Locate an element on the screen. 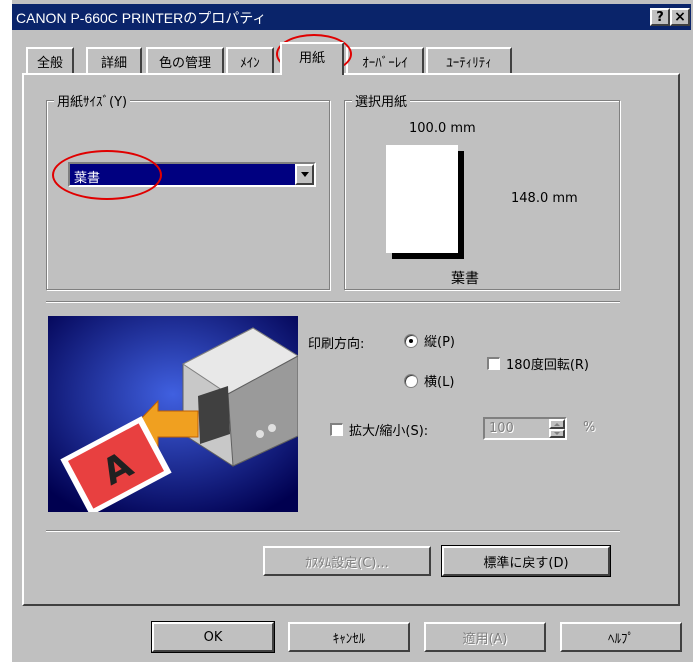 The height and width of the screenshot is (662, 693). chevron-down-small-icon is located at coordinates (557, 433).